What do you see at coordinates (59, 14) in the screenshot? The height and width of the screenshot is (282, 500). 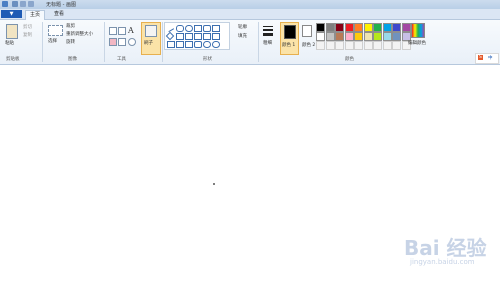 I see `tab-view: 查看` at bounding box center [59, 14].